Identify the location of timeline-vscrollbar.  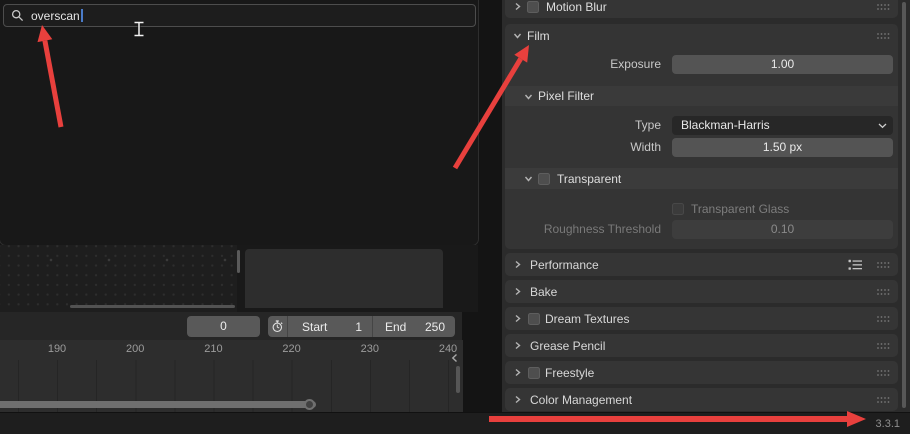
(458, 379).